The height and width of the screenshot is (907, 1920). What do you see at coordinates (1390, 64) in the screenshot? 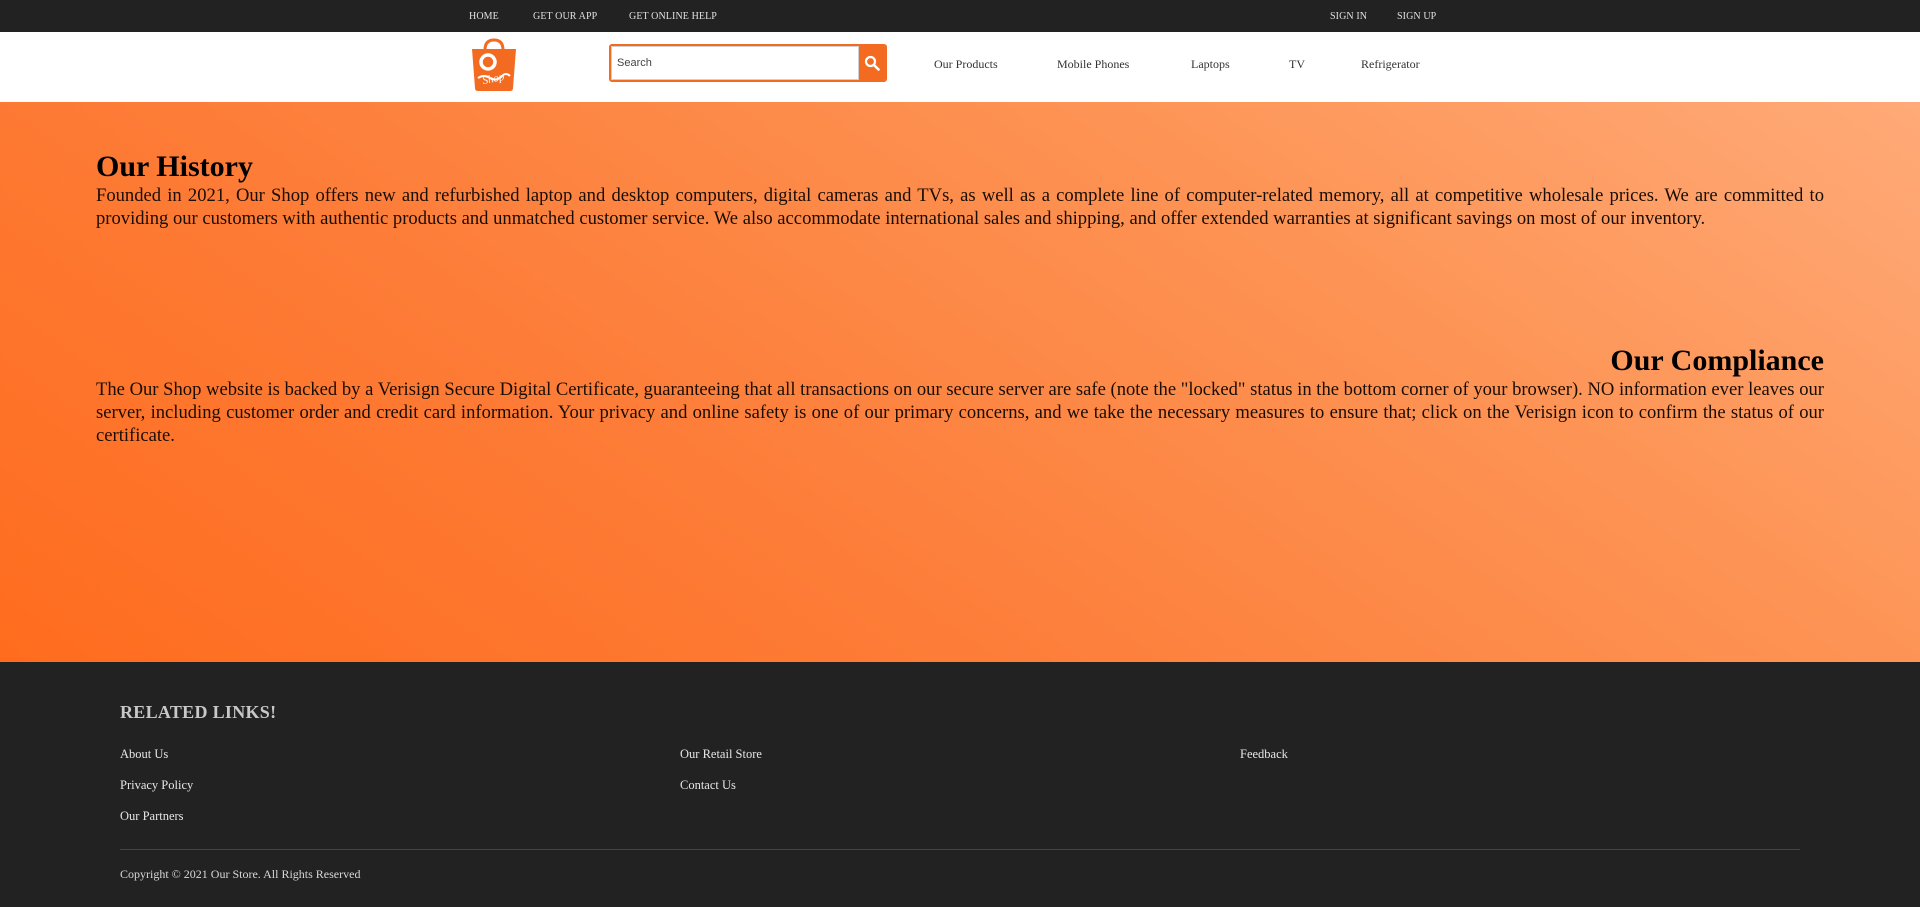
I see `nav-refrigerator: Refrigerator` at bounding box center [1390, 64].